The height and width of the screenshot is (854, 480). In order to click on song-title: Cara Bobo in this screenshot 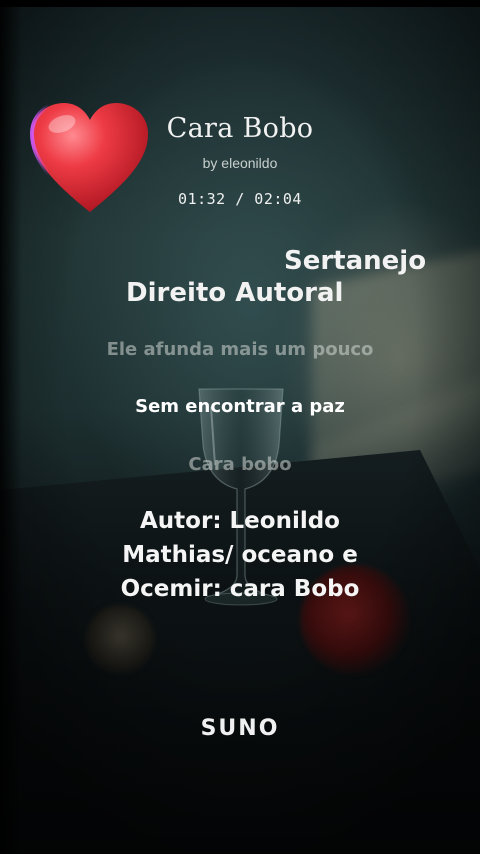, I will do `click(240, 128)`.